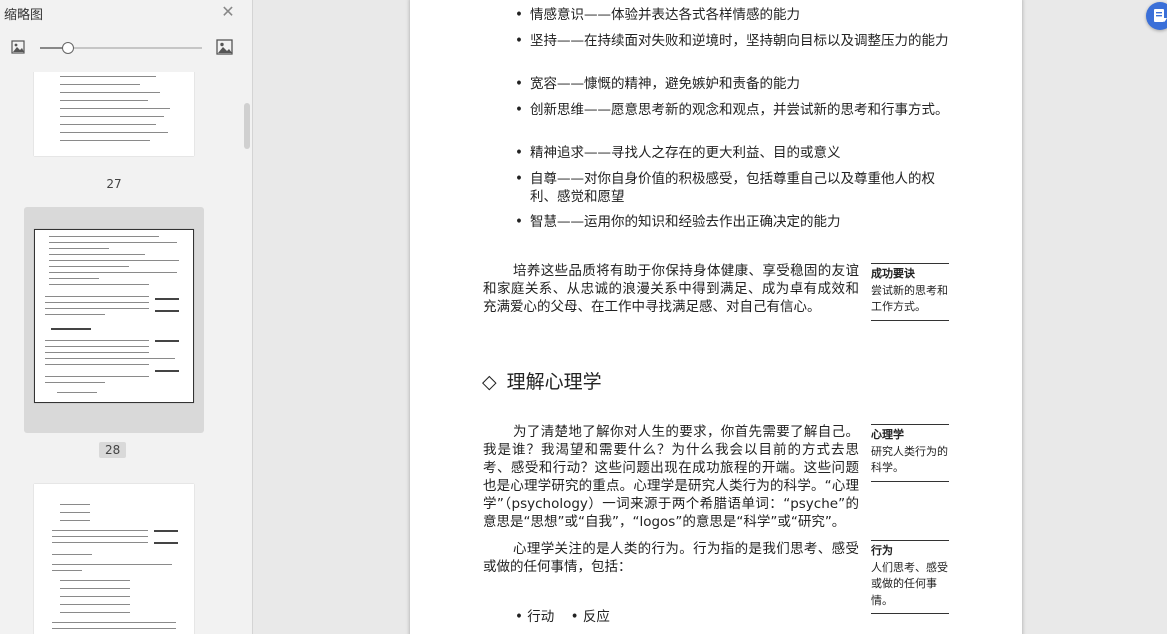 The image size is (1167, 634). What do you see at coordinates (228, 12) in the screenshot?
I see `close-icon: ✕` at bounding box center [228, 12].